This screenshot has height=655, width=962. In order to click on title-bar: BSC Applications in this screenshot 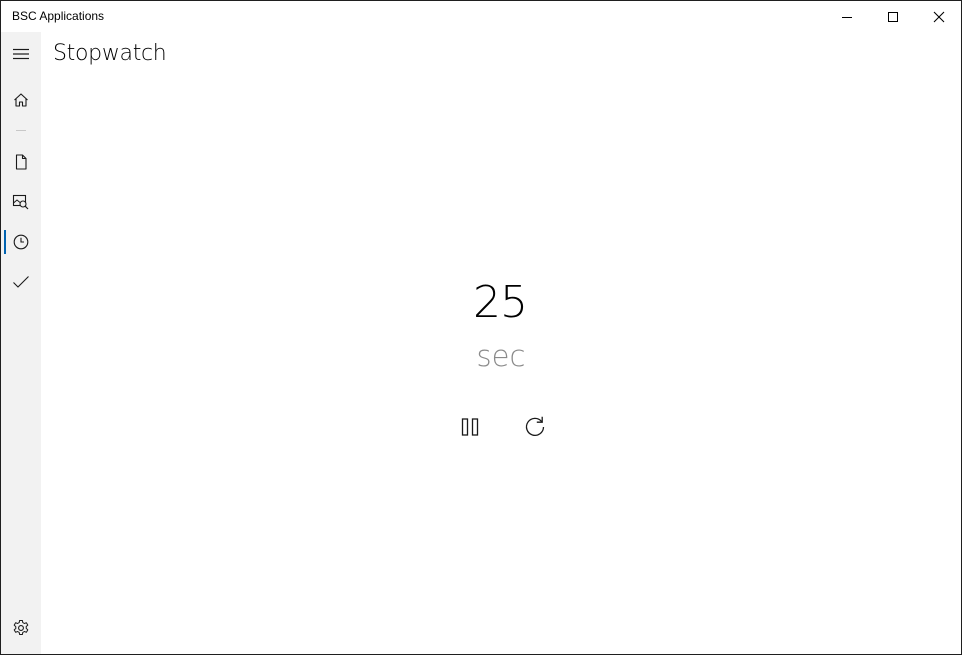, I will do `click(481, 16)`.